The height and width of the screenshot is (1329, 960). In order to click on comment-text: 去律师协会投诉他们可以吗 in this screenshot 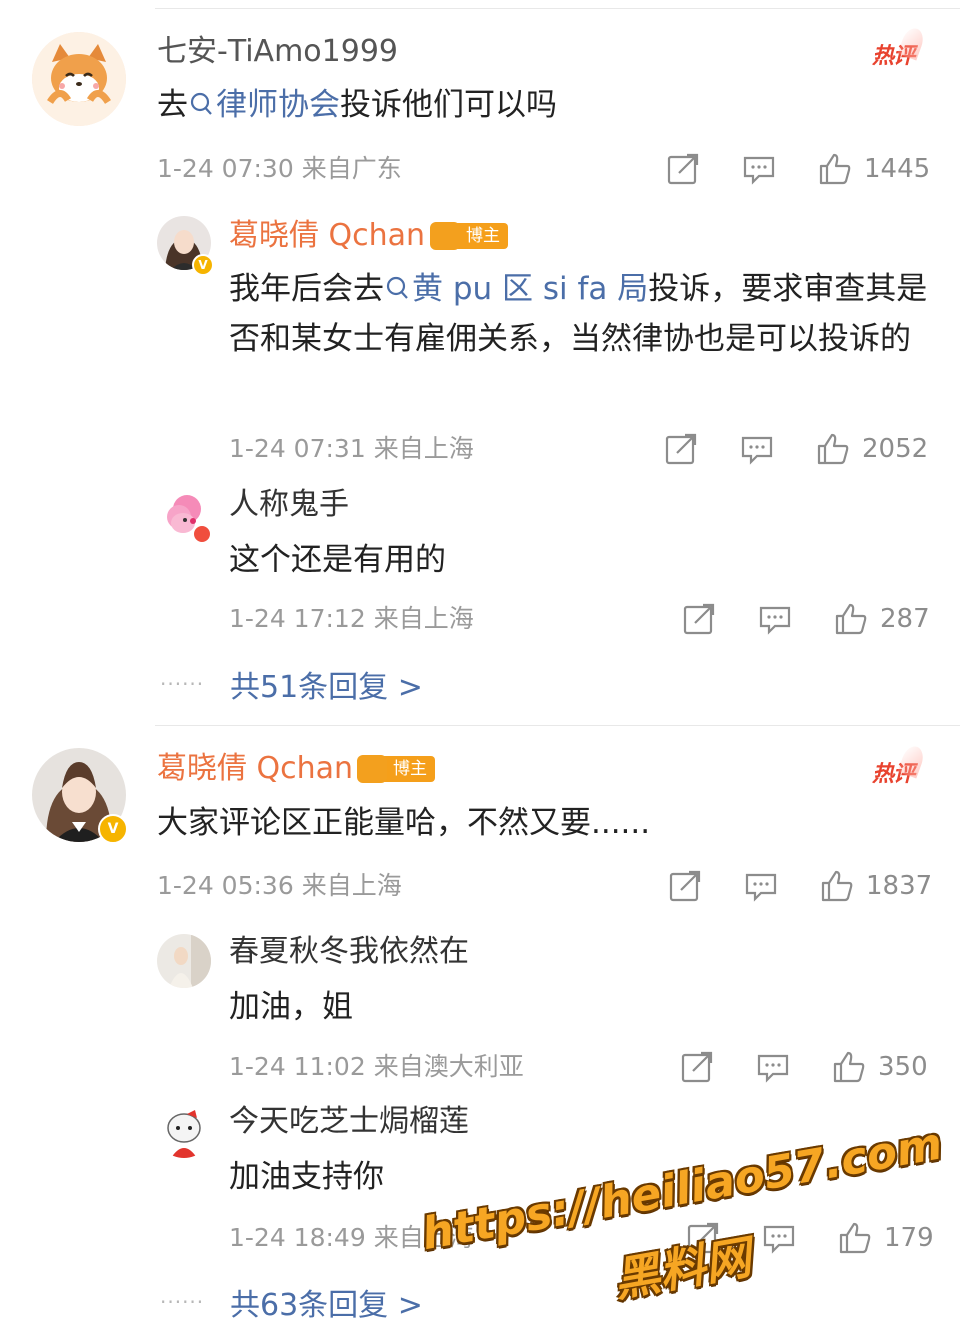, I will do `click(357, 105)`.